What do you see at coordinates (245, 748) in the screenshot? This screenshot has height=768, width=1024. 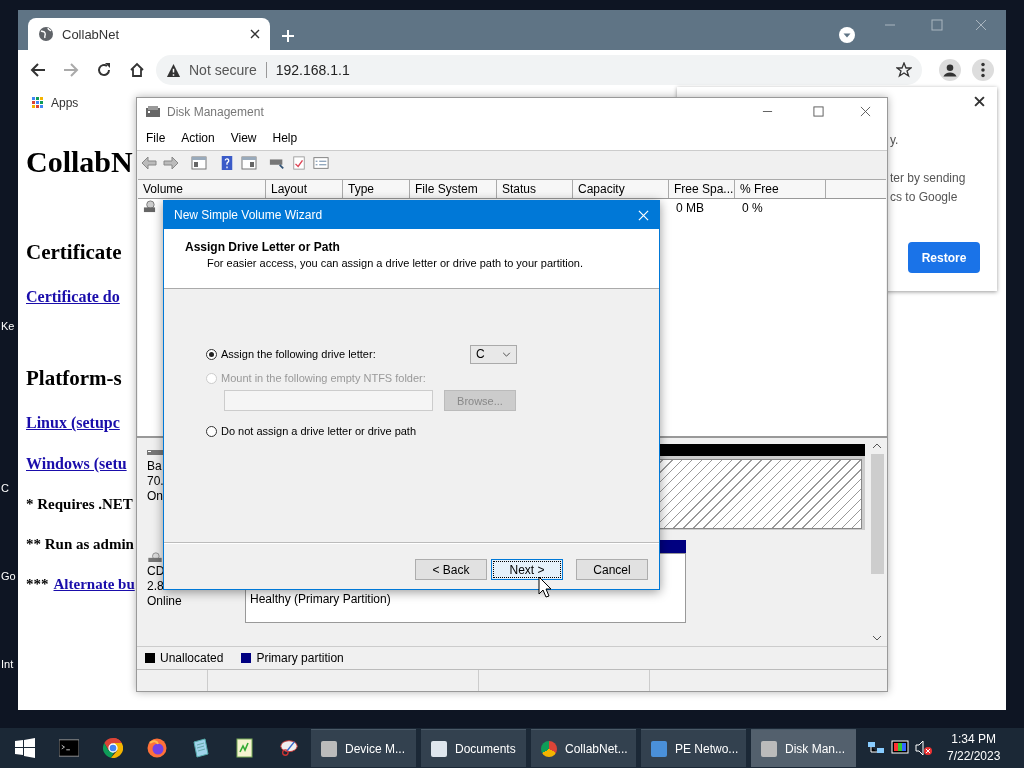 I see `notepad-plus-icon` at bounding box center [245, 748].